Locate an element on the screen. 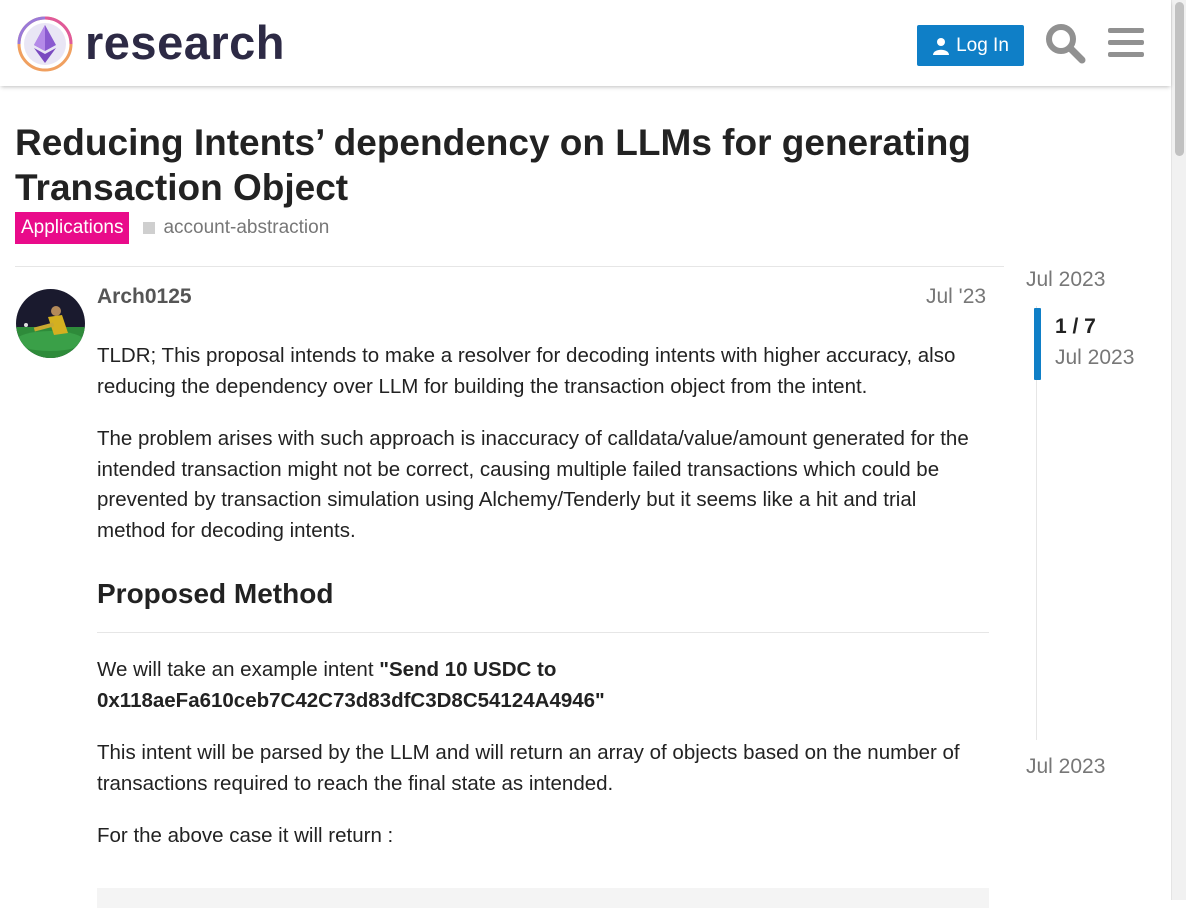 This screenshot has height=908, width=1186. tag-square-icon is located at coordinates (149, 228).